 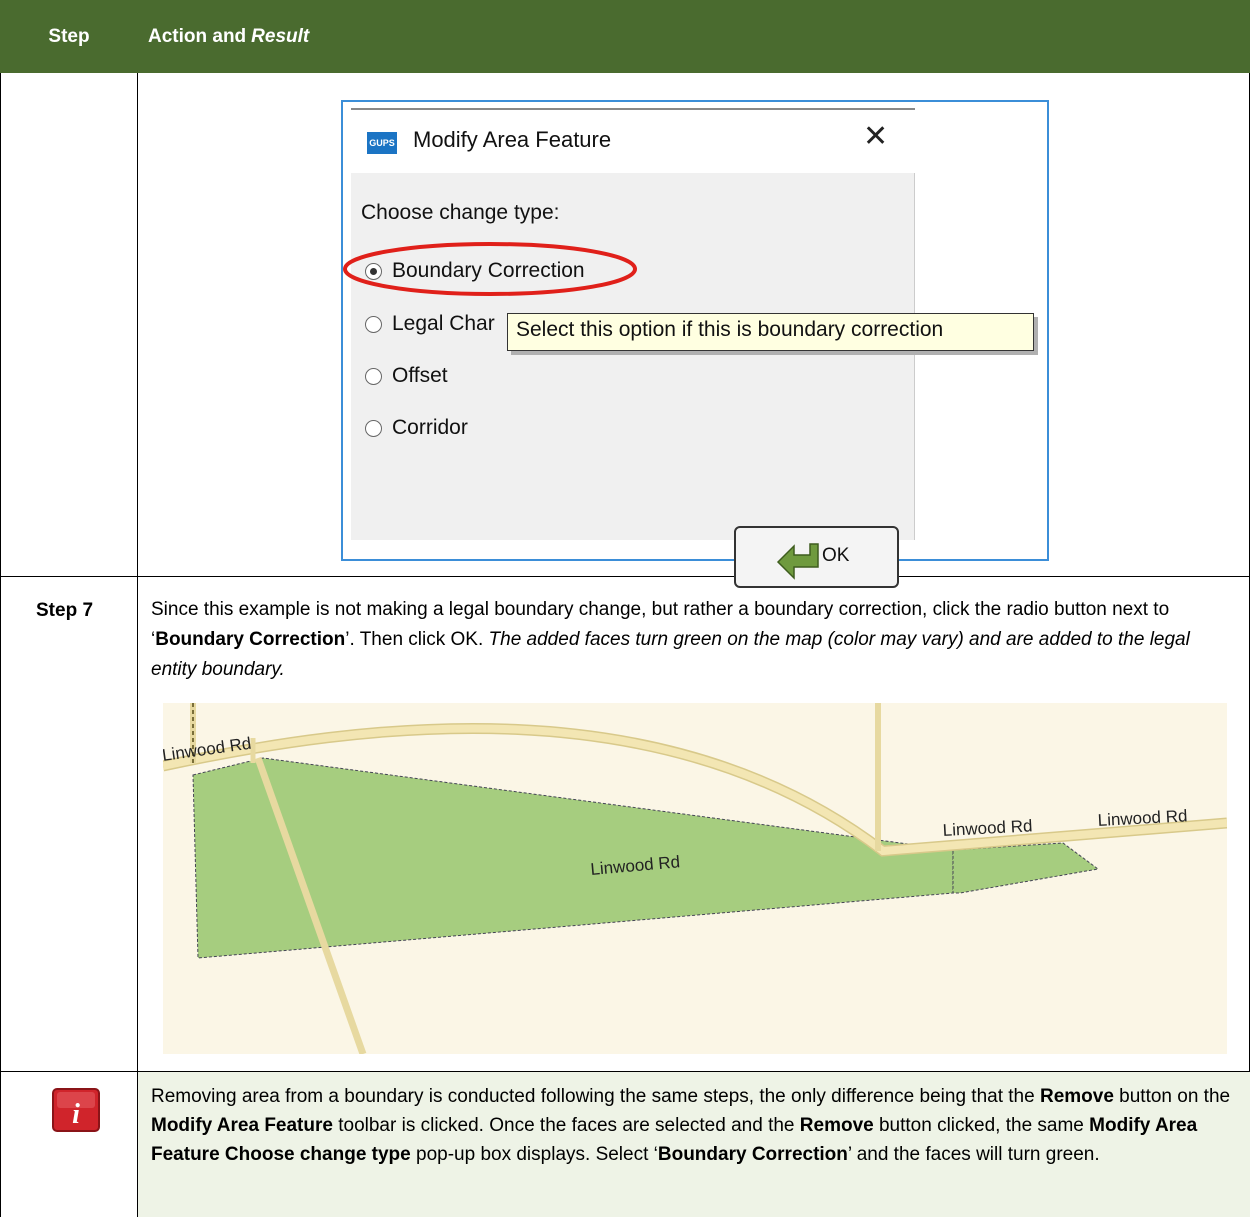 What do you see at coordinates (914, 356) in the screenshot?
I see `dialog-edge` at bounding box center [914, 356].